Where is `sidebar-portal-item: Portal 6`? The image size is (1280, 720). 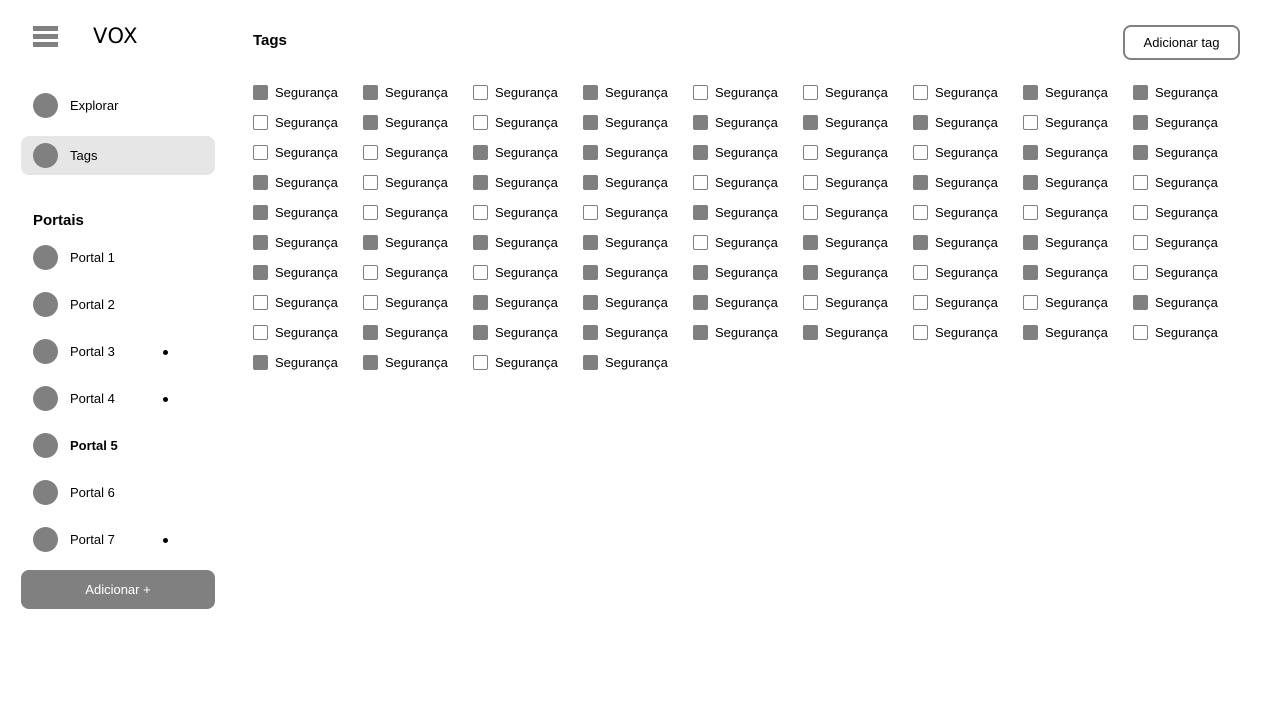
sidebar-portal-item: Portal 6 is located at coordinates (118, 492).